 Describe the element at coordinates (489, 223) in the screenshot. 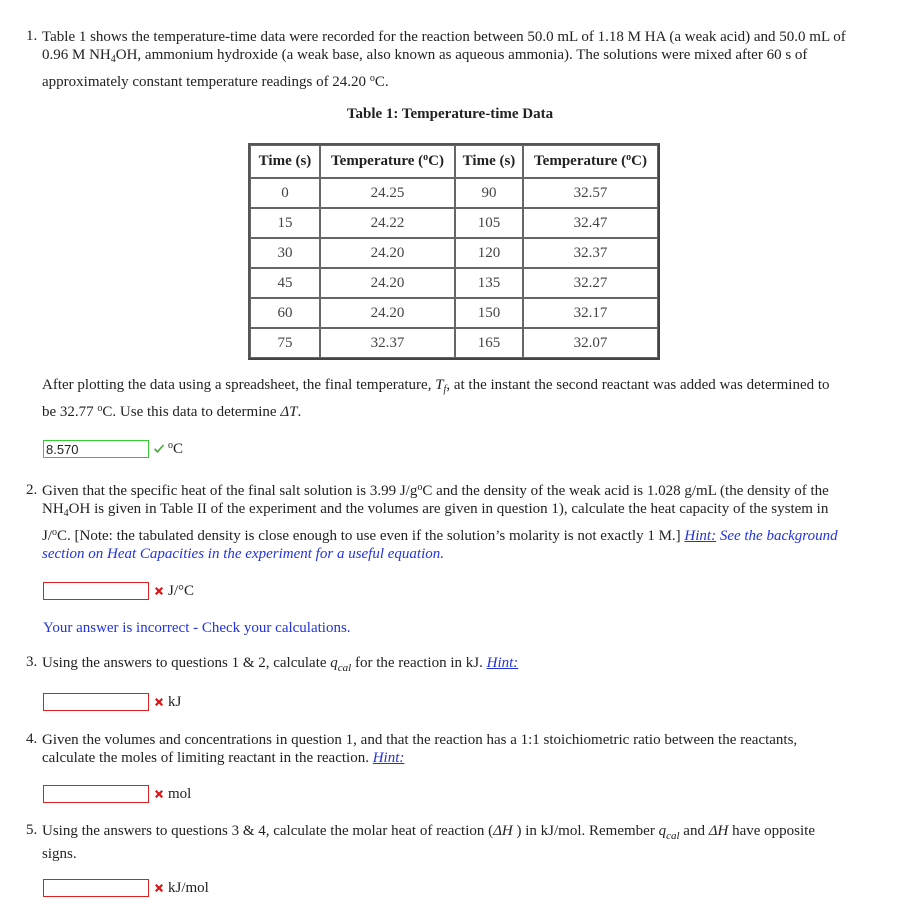

I see `table-cell: 105` at that location.